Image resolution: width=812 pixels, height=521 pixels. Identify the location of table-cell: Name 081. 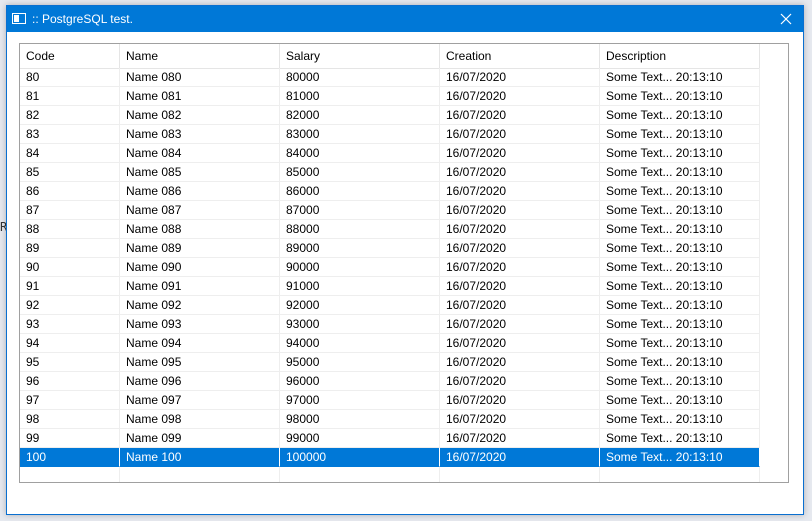
(200, 96).